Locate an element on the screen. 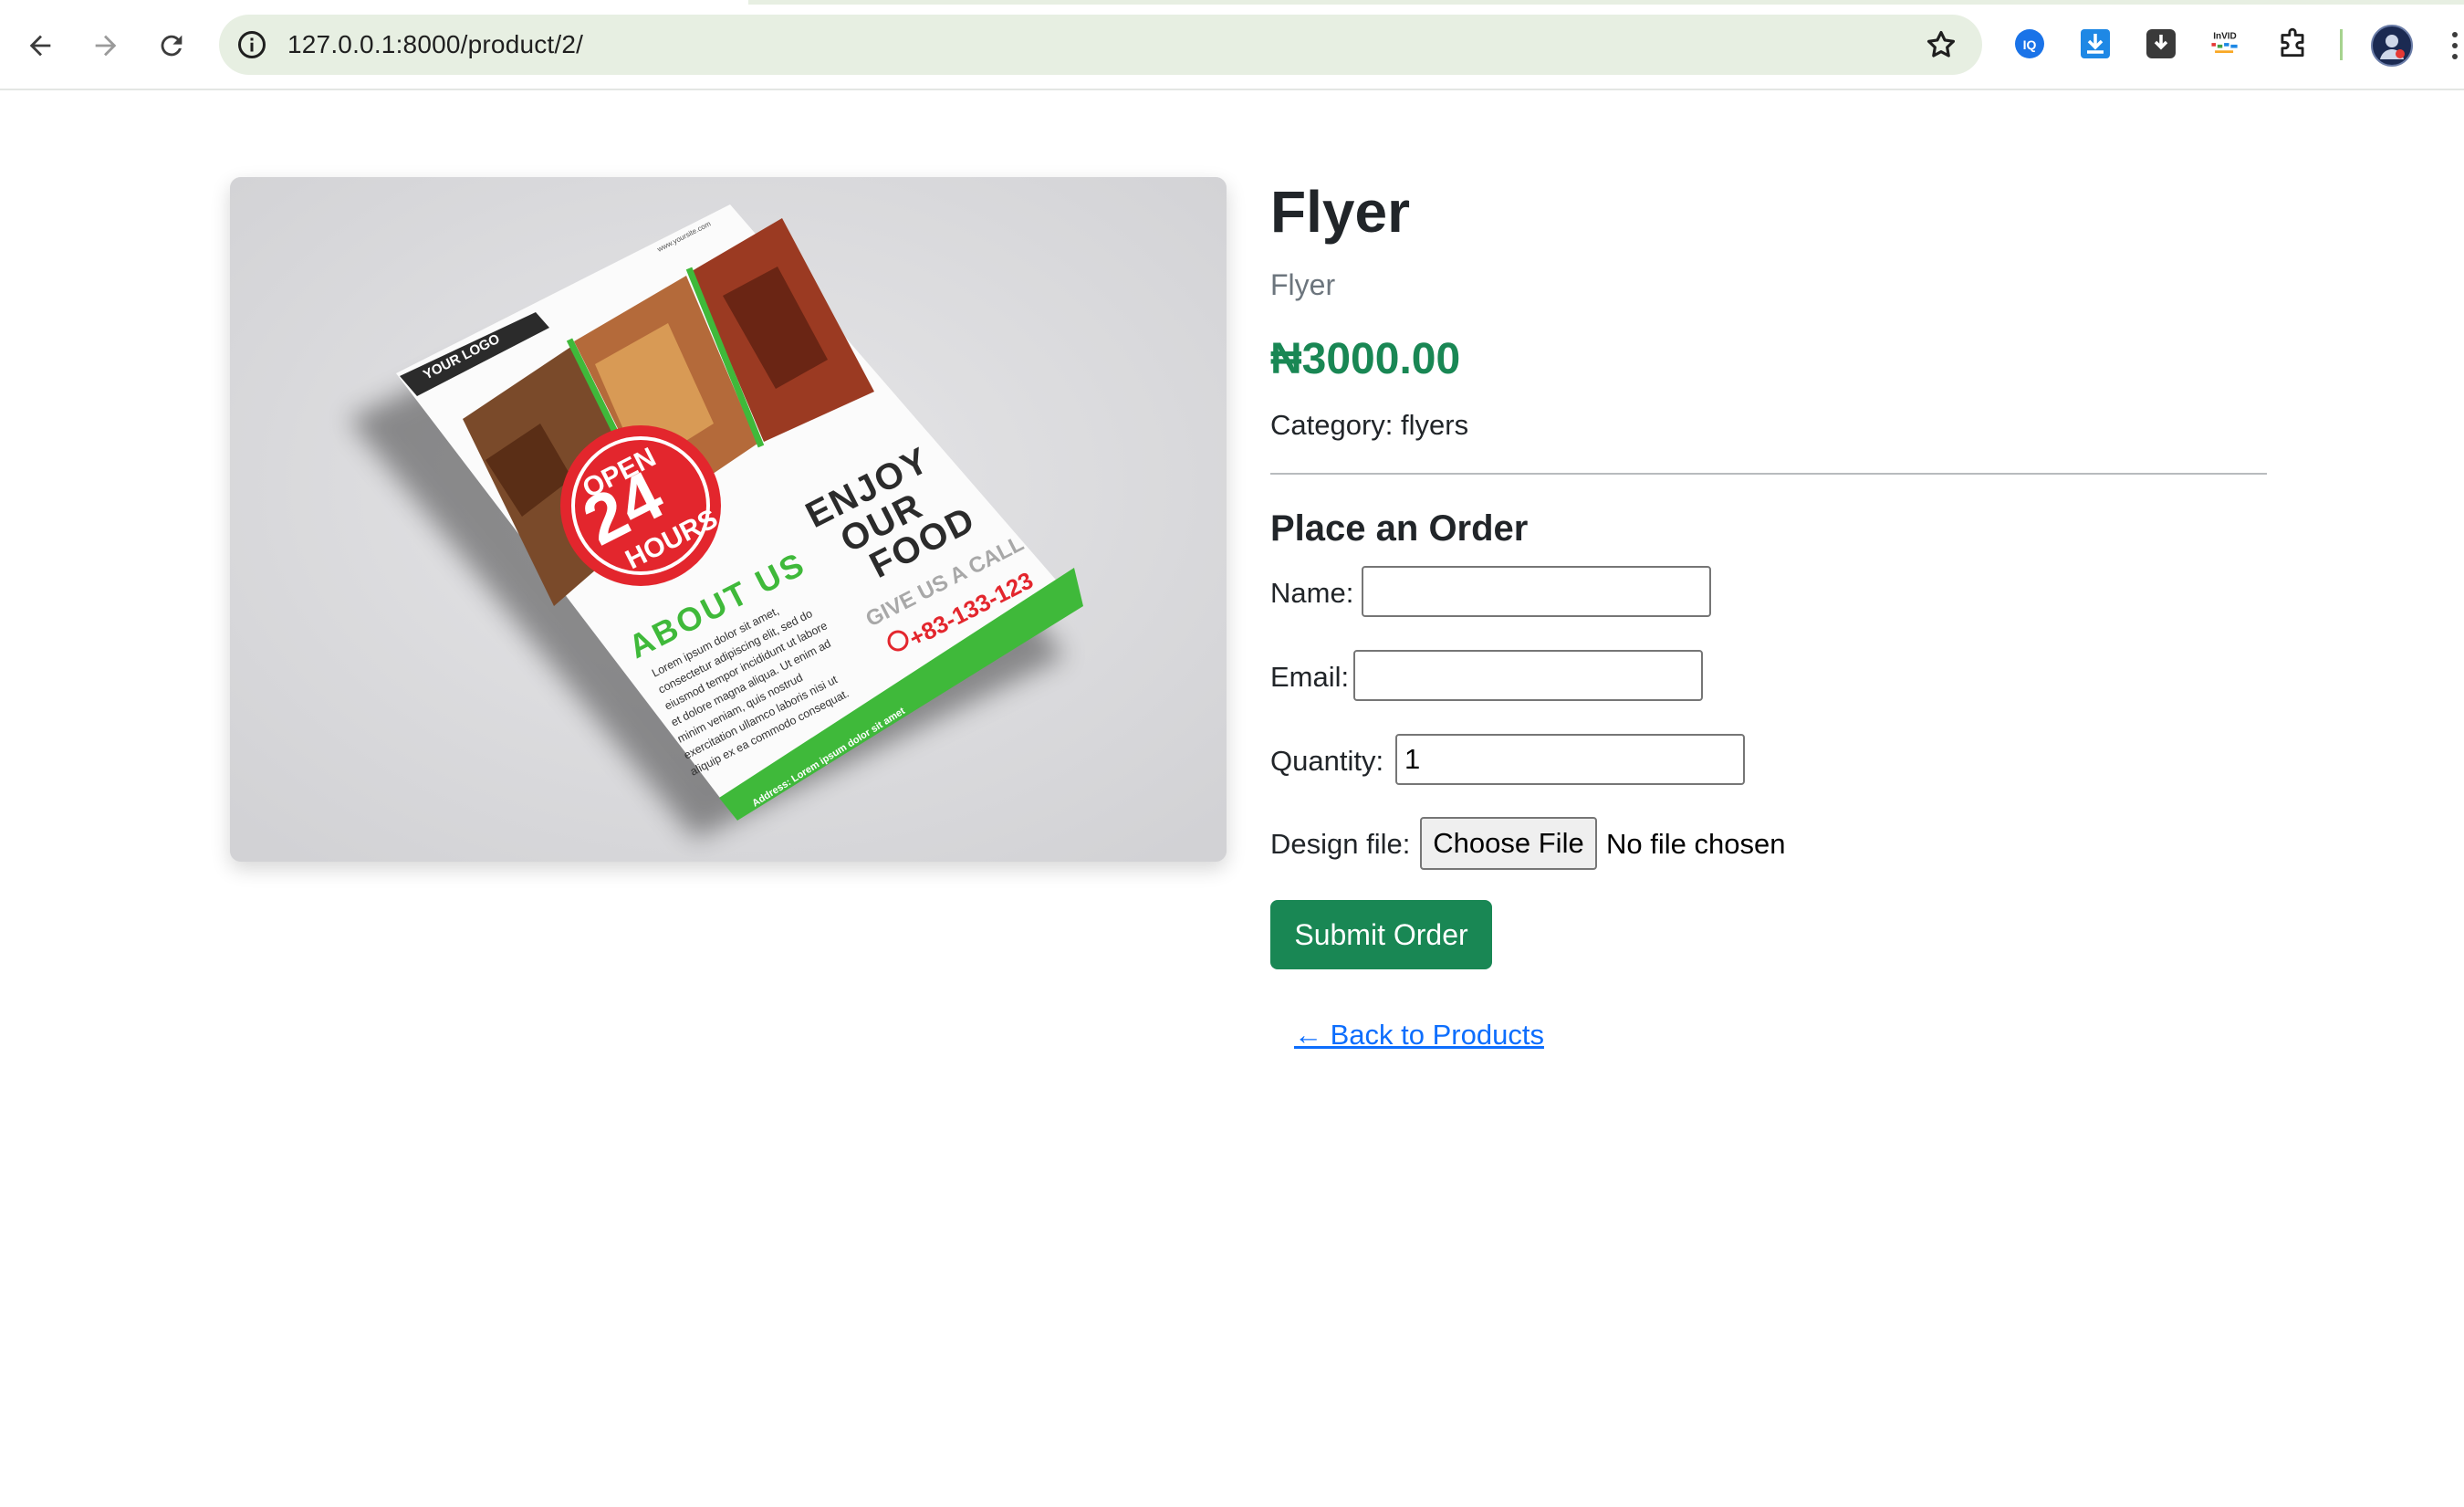  section-divider is located at coordinates (1768, 474).